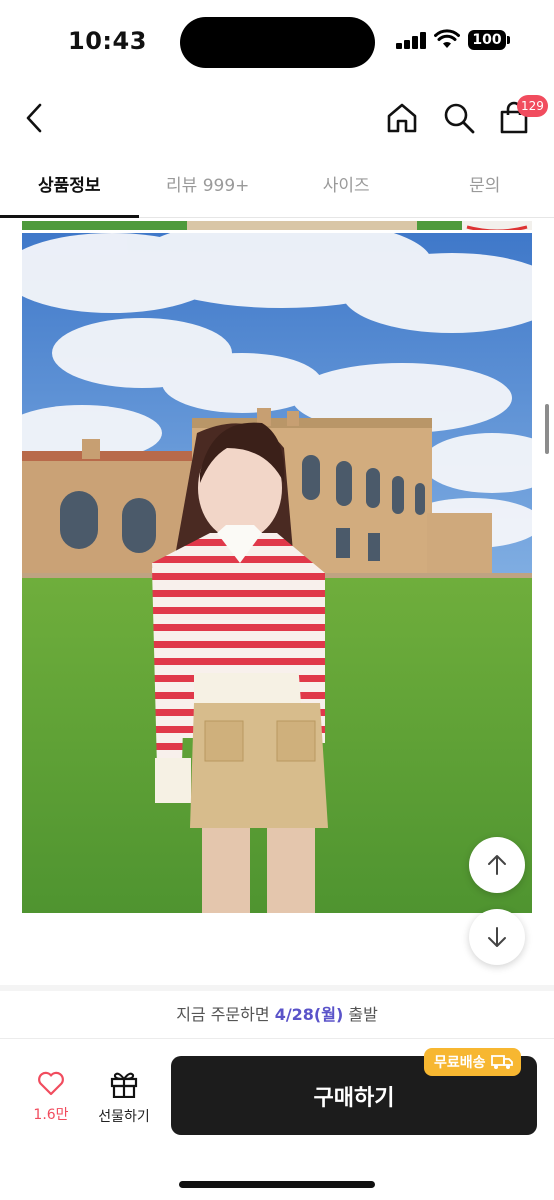  I want to click on scroll-indicator, so click(547, 429).